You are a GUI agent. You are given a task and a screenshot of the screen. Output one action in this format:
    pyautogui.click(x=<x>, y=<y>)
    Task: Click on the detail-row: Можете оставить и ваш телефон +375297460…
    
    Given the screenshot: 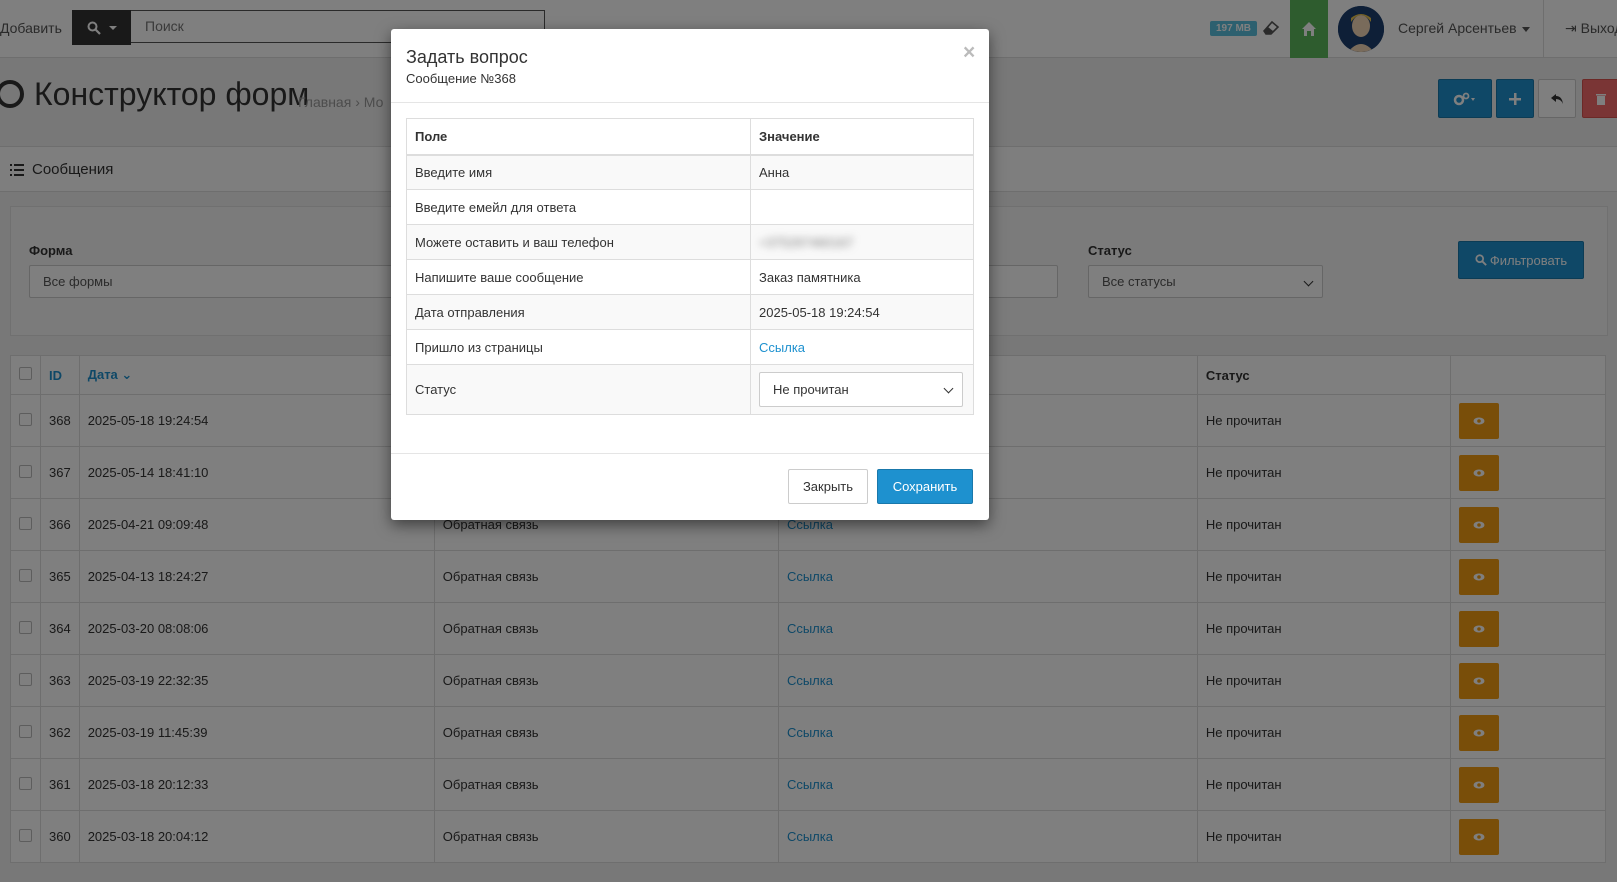 What is the action you would take?
    pyautogui.click(x=690, y=242)
    